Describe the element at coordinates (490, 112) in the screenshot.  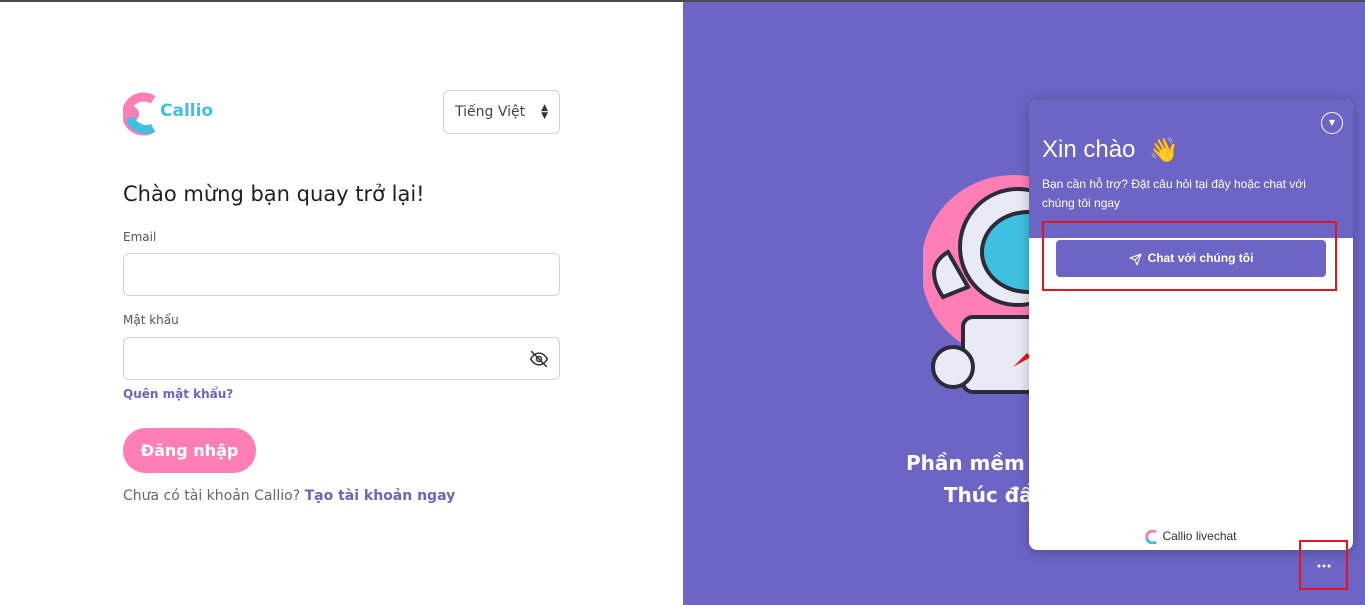
I see `language-select-value: Tiếng Việt` at that location.